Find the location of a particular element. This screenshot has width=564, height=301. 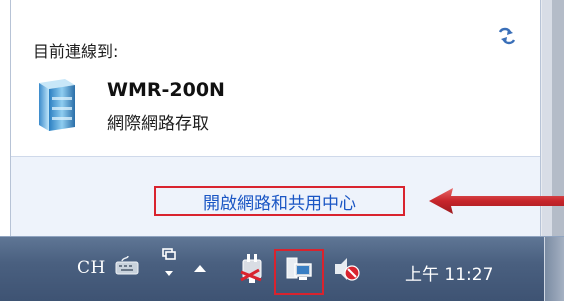

show-desktop-button is located at coordinates (554, 269).